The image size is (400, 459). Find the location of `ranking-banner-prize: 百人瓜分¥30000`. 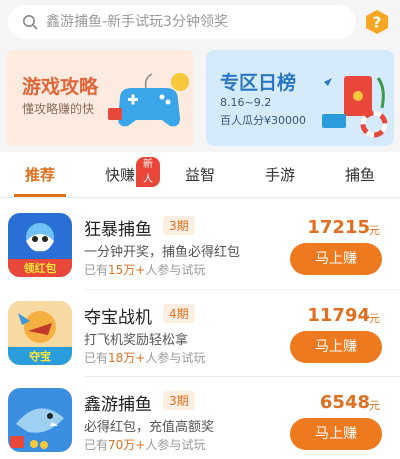

ranking-banner-prize: 百人瓜分¥30000 is located at coordinates (263, 120).